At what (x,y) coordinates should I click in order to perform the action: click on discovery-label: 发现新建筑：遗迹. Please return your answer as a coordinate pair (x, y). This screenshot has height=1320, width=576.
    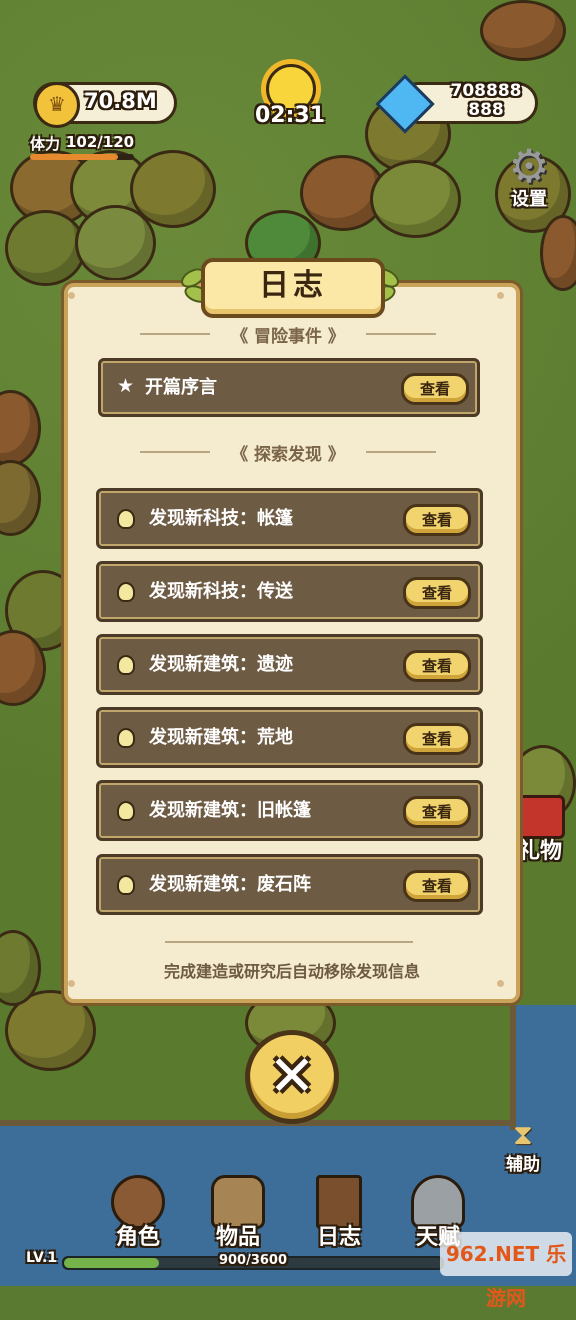
    Looking at the image, I should click on (221, 664).